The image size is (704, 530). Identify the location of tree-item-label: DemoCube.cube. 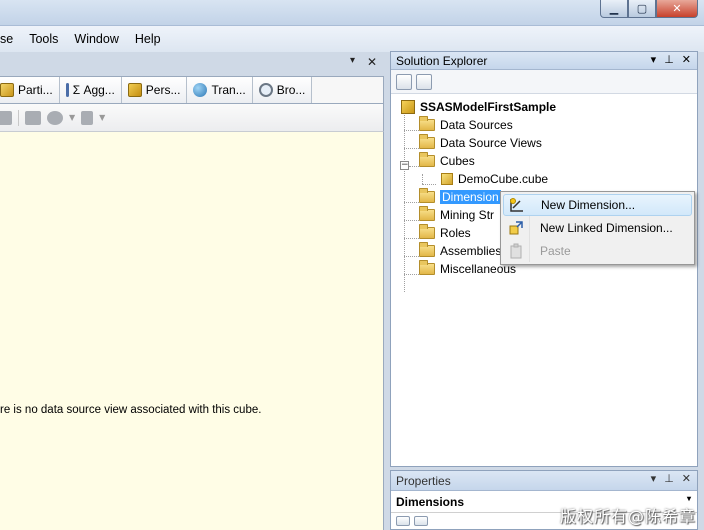
(503, 179).